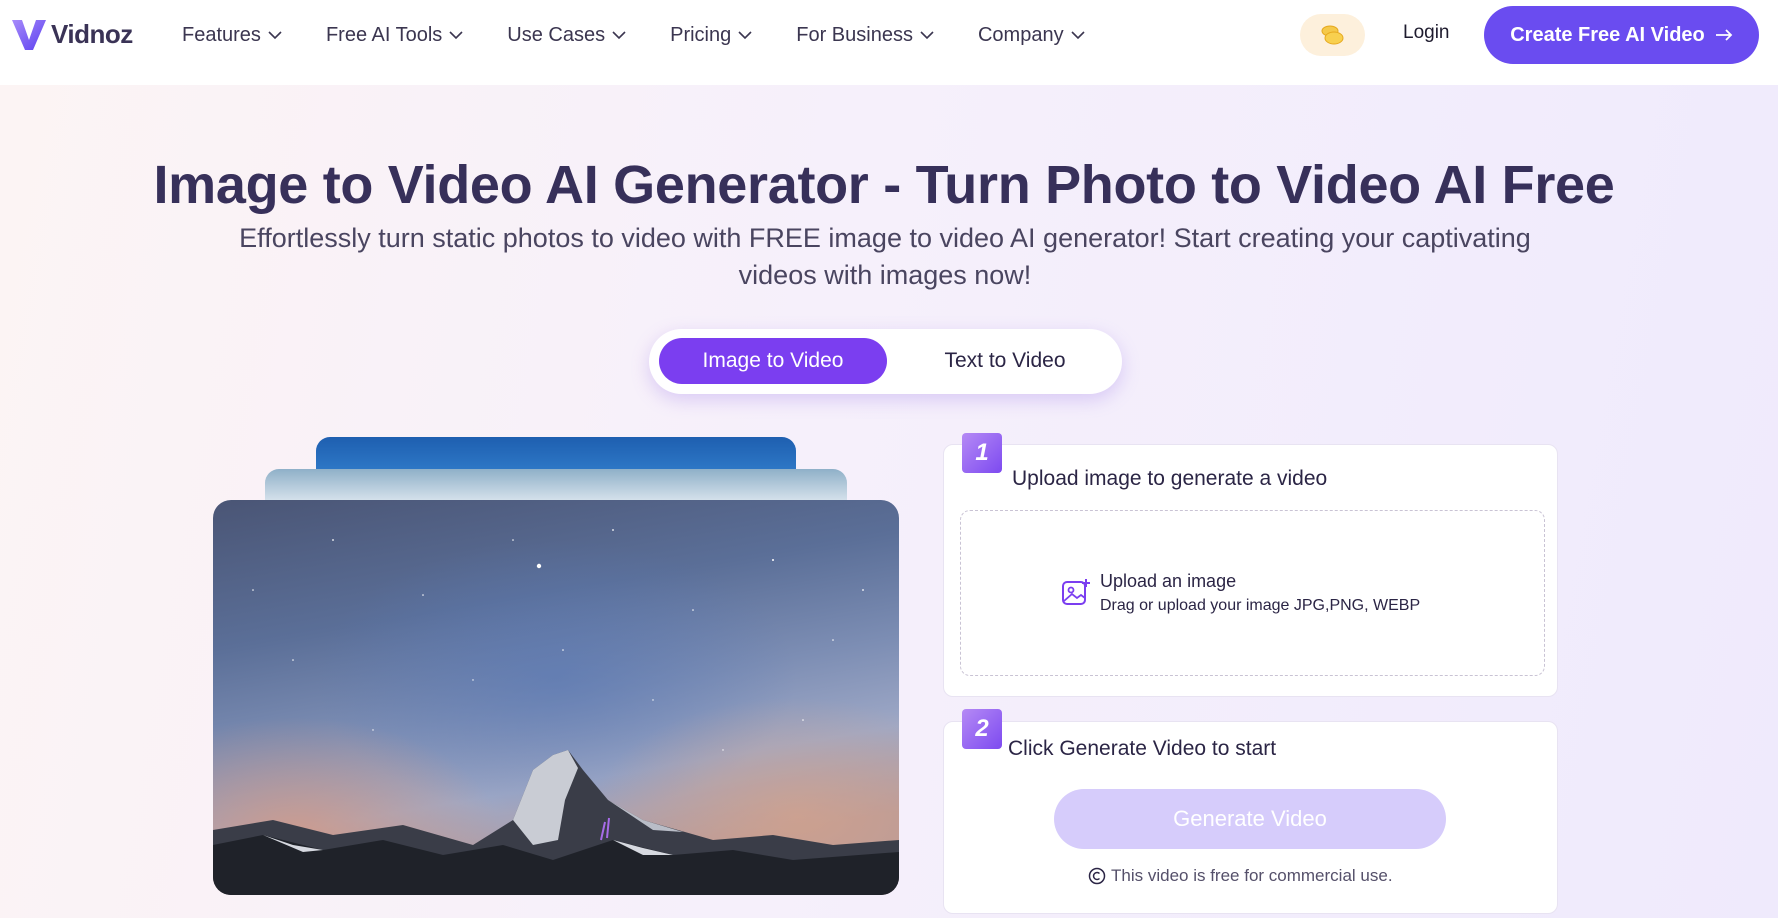 This screenshot has width=1778, height=918. Describe the element at coordinates (1076, 592) in the screenshot. I see `image-add-icon` at that location.